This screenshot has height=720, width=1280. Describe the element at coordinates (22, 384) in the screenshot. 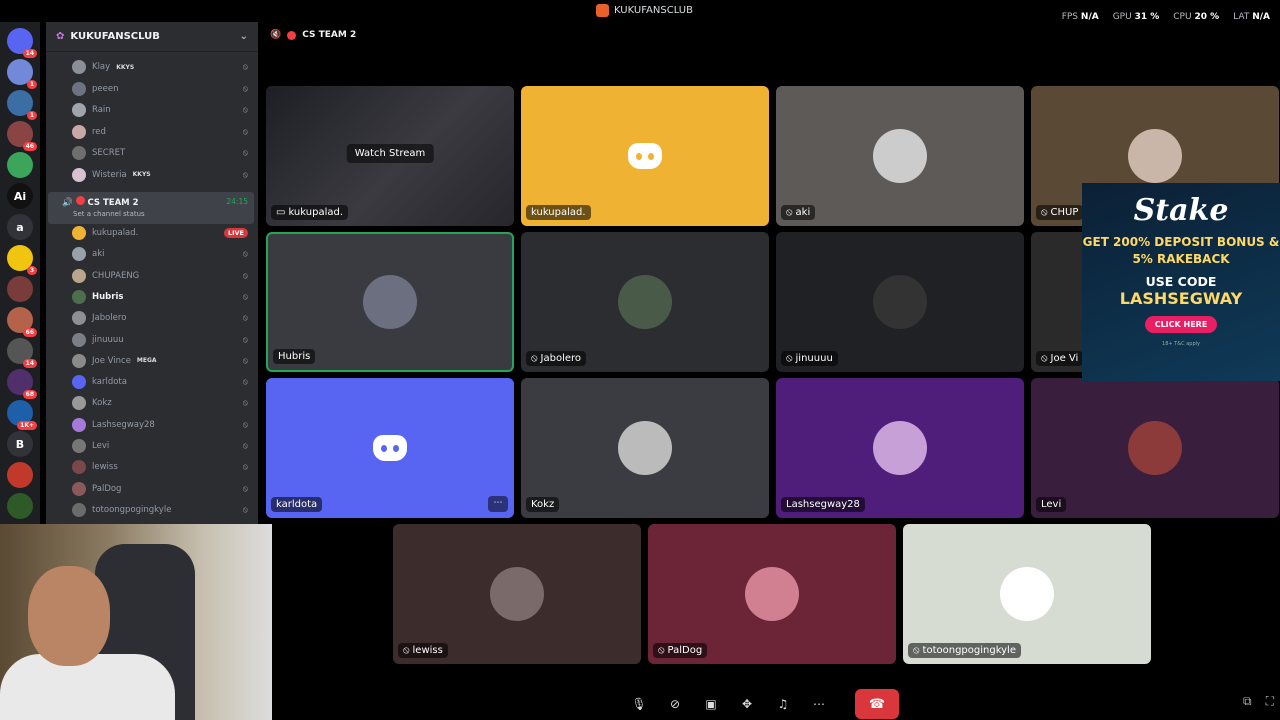

I see `server-icon: 68` at that location.